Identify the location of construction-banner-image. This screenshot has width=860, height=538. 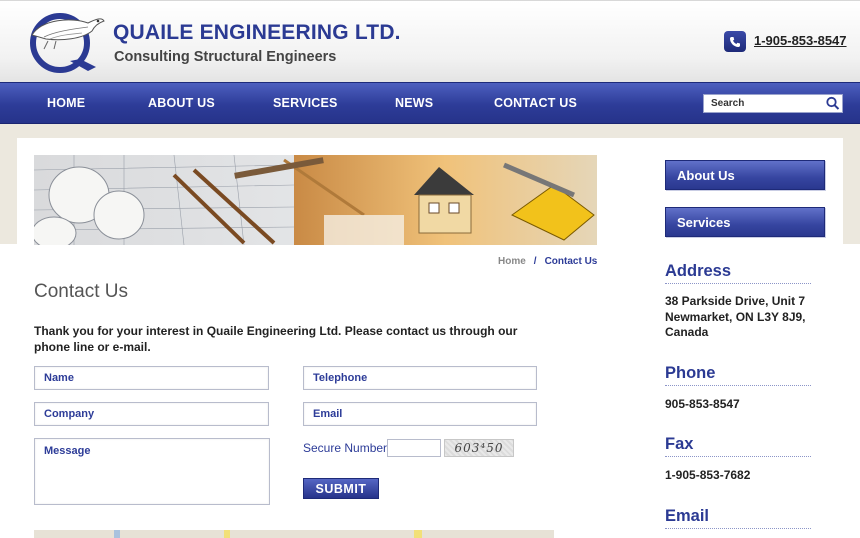
(315, 200).